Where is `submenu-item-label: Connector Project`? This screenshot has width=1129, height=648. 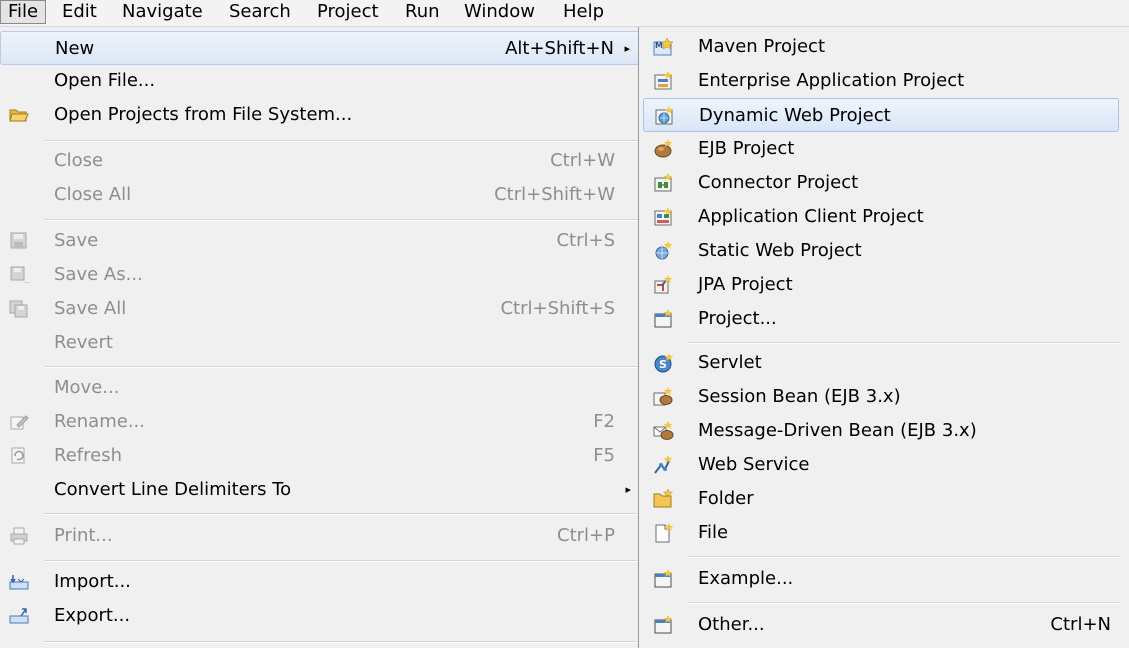 submenu-item-label: Connector Project is located at coordinates (778, 182).